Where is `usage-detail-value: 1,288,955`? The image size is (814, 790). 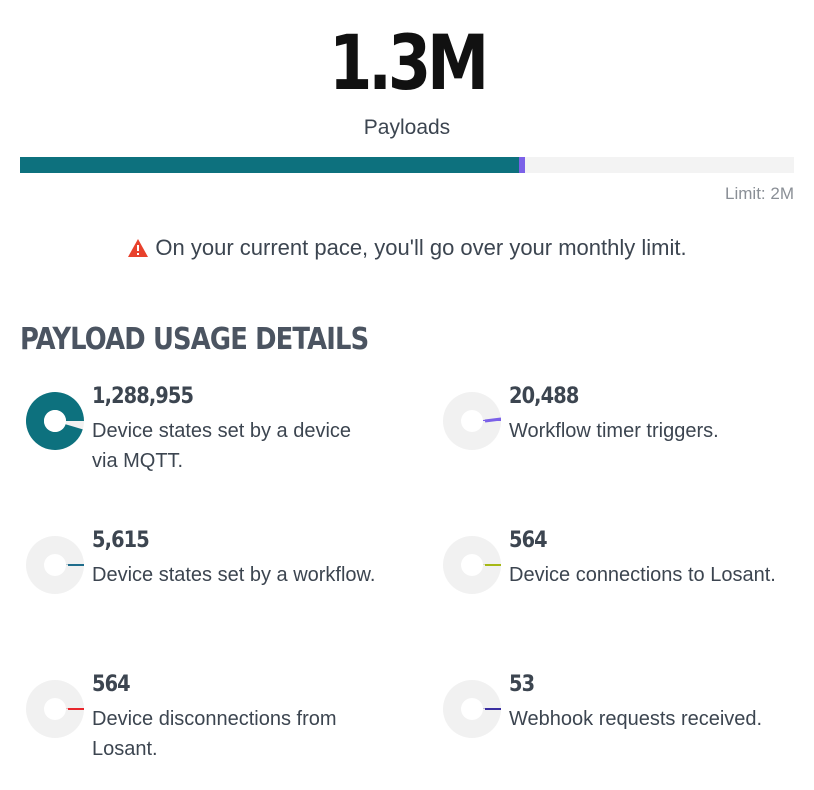
usage-detail-value: 1,288,955 is located at coordinates (143, 396).